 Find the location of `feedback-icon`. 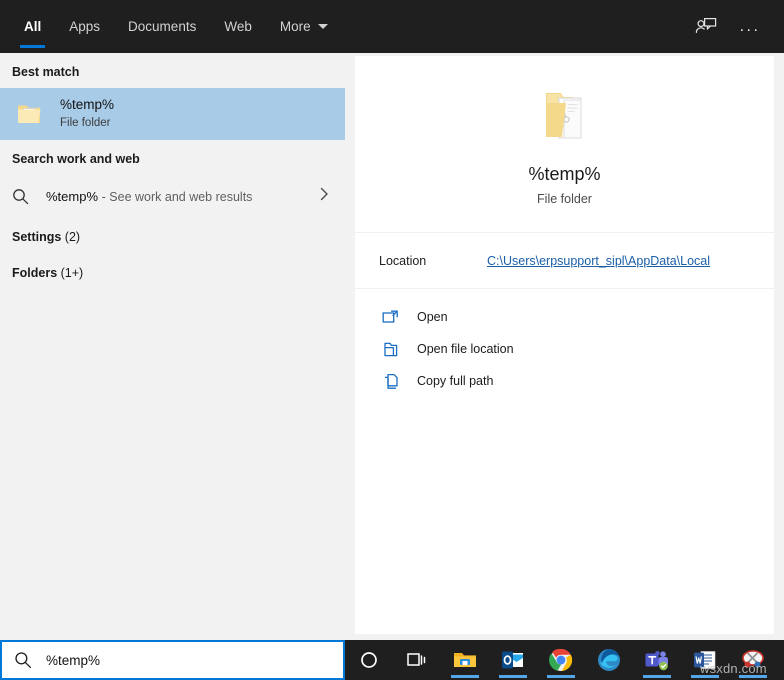

feedback-icon is located at coordinates (706, 27).